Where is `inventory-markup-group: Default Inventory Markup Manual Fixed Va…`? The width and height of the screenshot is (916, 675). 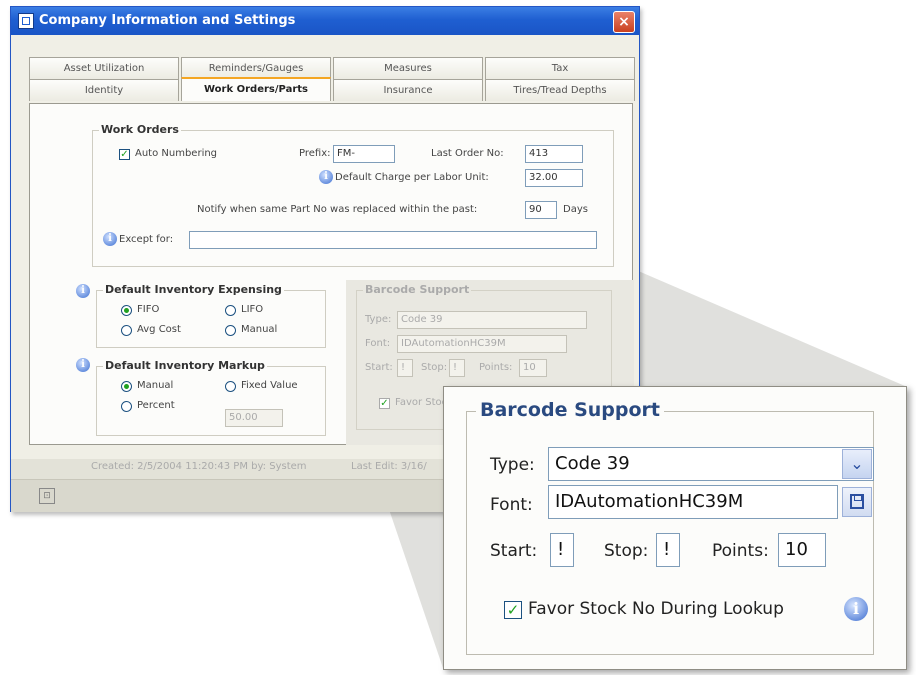 inventory-markup-group: Default Inventory Markup Manual Fixed Va… is located at coordinates (211, 397).